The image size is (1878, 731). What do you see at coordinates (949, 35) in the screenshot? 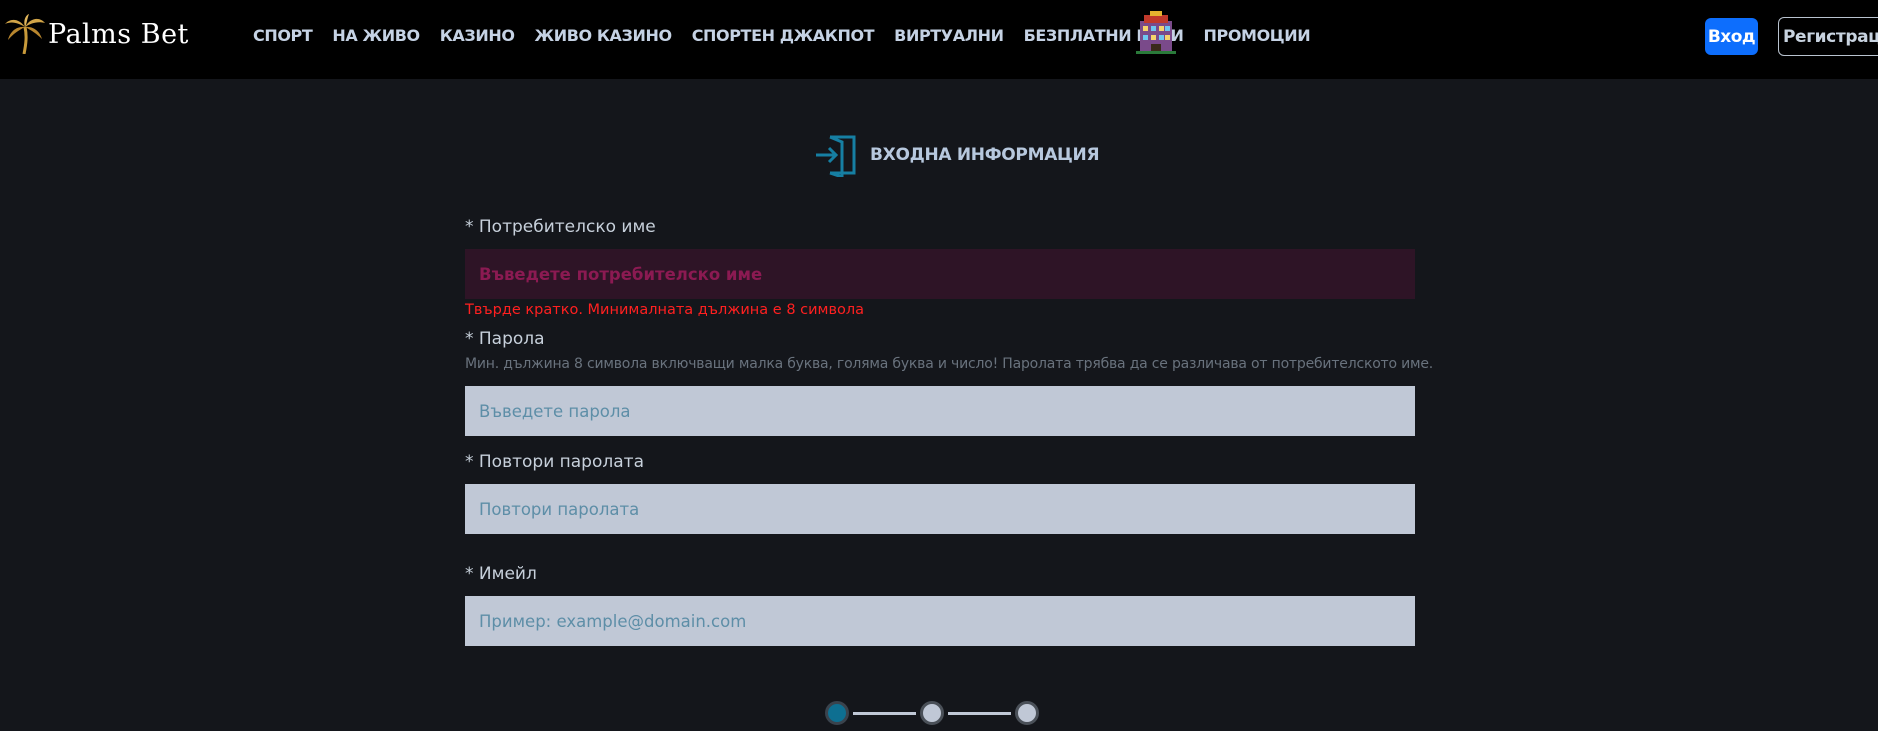
I see `nav-item-virtual: ВИРТУАЛНИ` at bounding box center [949, 35].